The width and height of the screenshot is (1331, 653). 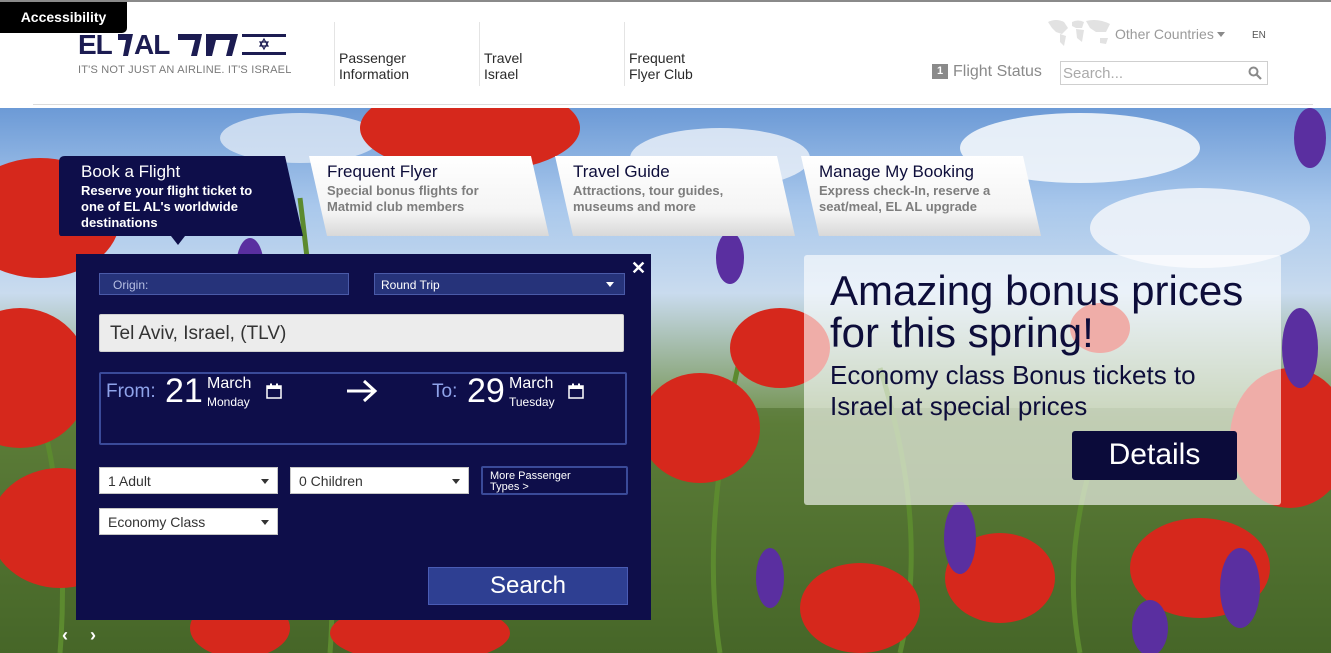 I want to click on trip-type-value: Round Trip, so click(x=410, y=285).